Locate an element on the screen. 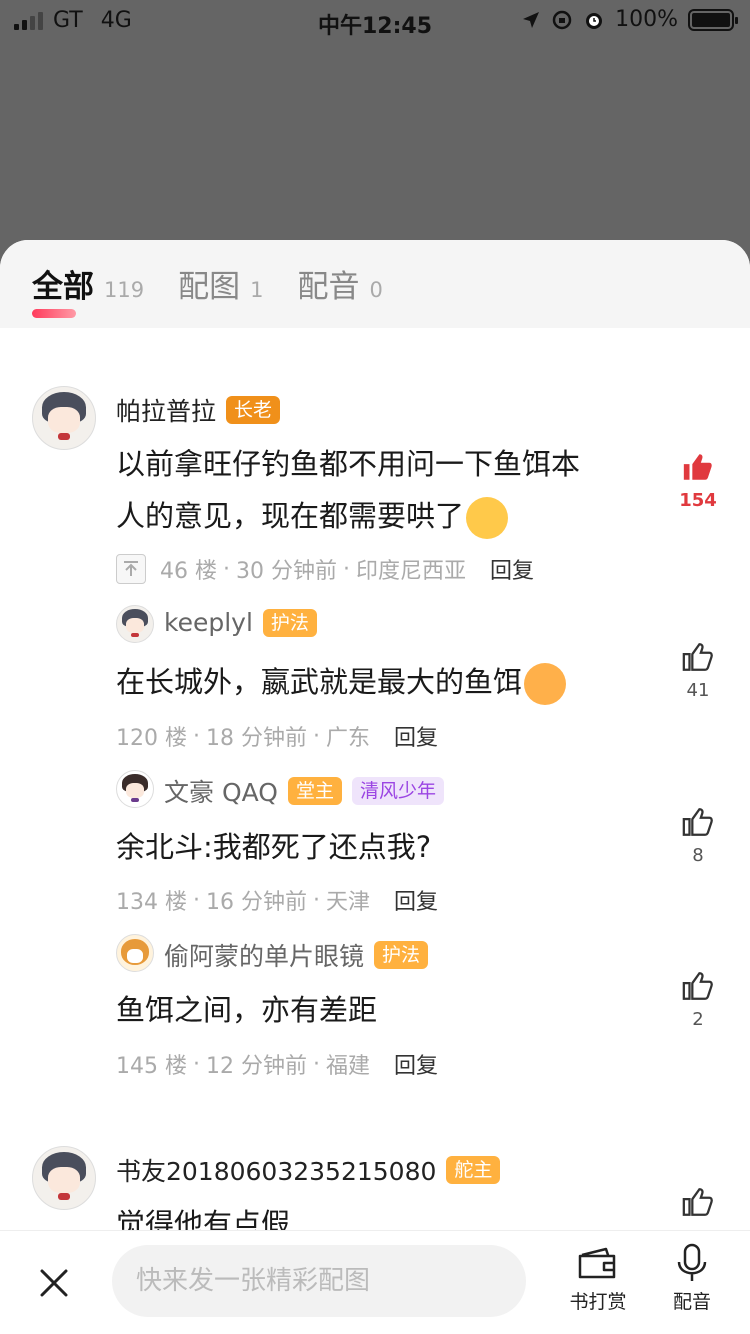  dub-button: 配音 is located at coordinates (692, 1278).